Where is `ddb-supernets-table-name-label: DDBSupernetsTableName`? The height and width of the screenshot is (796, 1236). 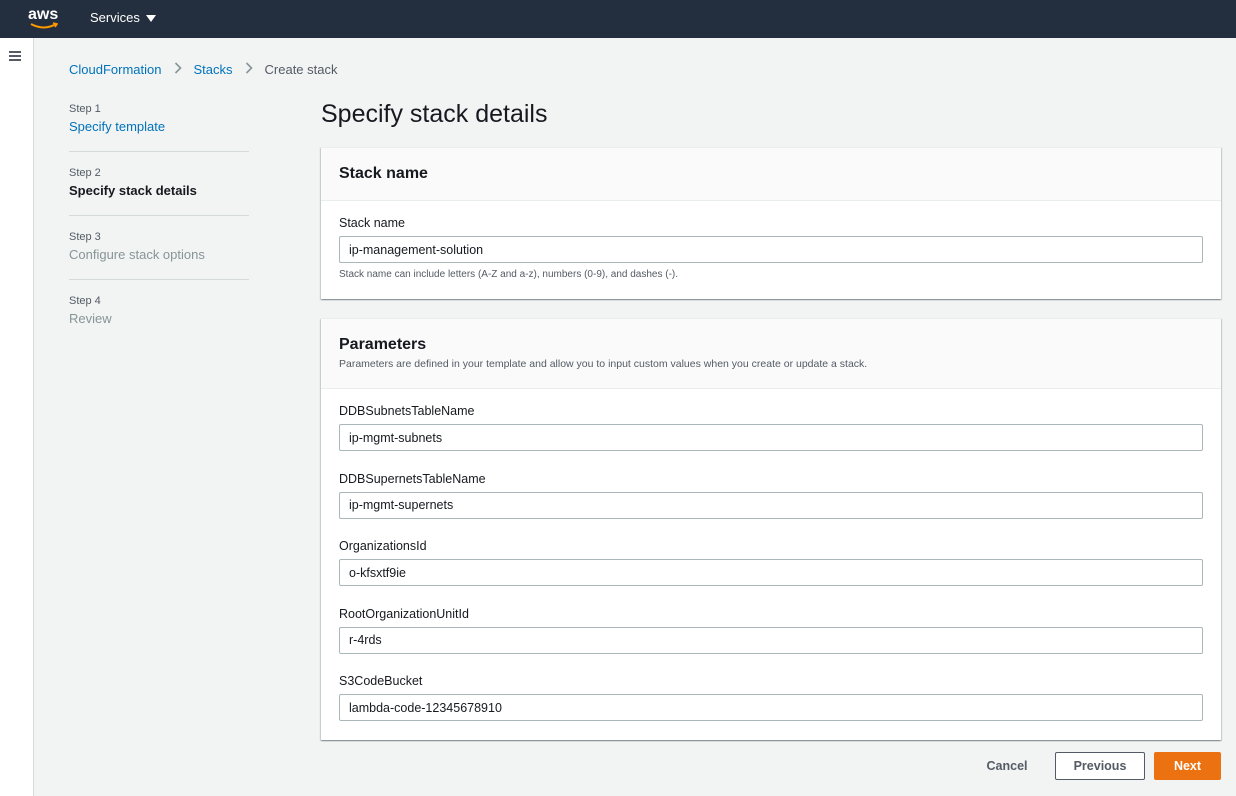 ddb-supernets-table-name-label: DDBSupernetsTableName is located at coordinates (412, 478).